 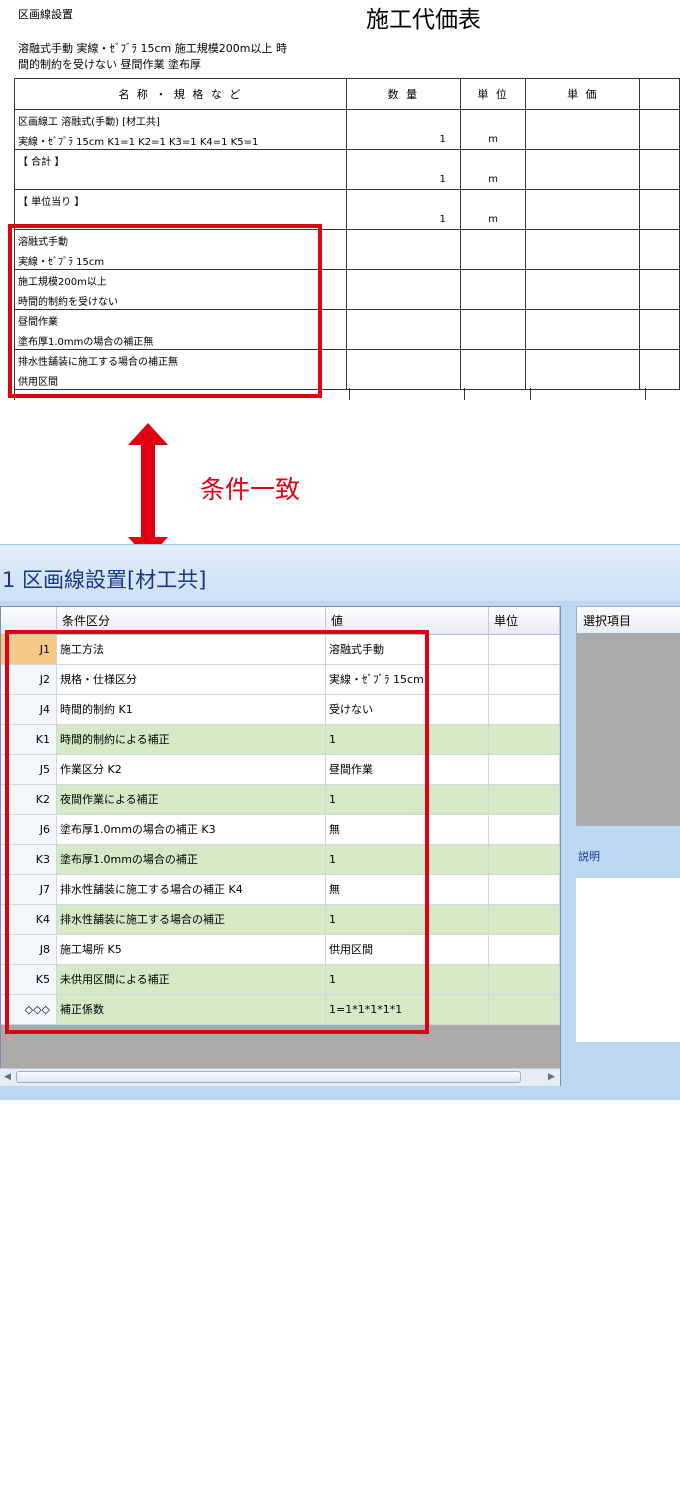 What do you see at coordinates (51, 202) in the screenshot?
I see `cost-name-line1: 【 単位当り 】` at bounding box center [51, 202].